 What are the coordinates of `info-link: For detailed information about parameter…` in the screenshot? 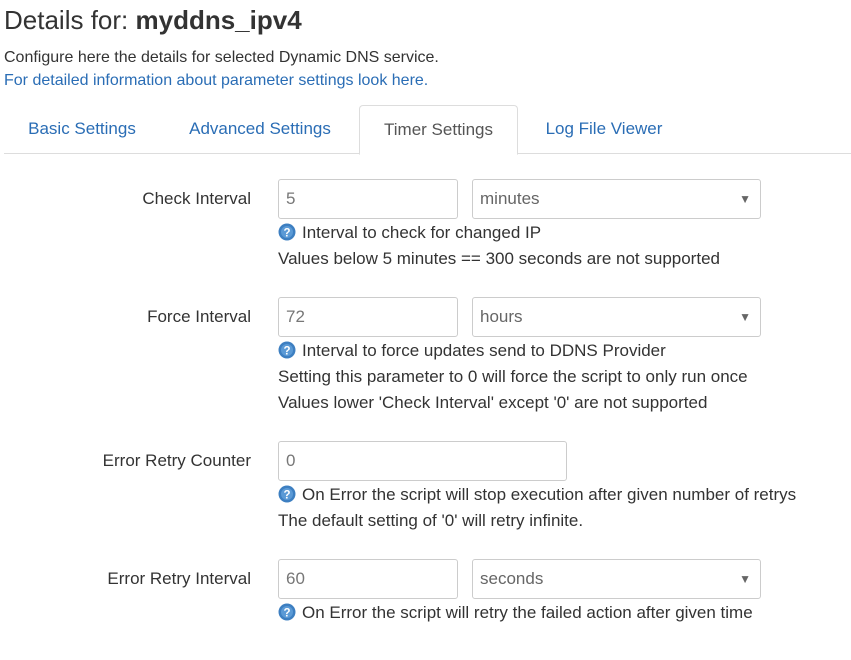 It's located at (216, 81).